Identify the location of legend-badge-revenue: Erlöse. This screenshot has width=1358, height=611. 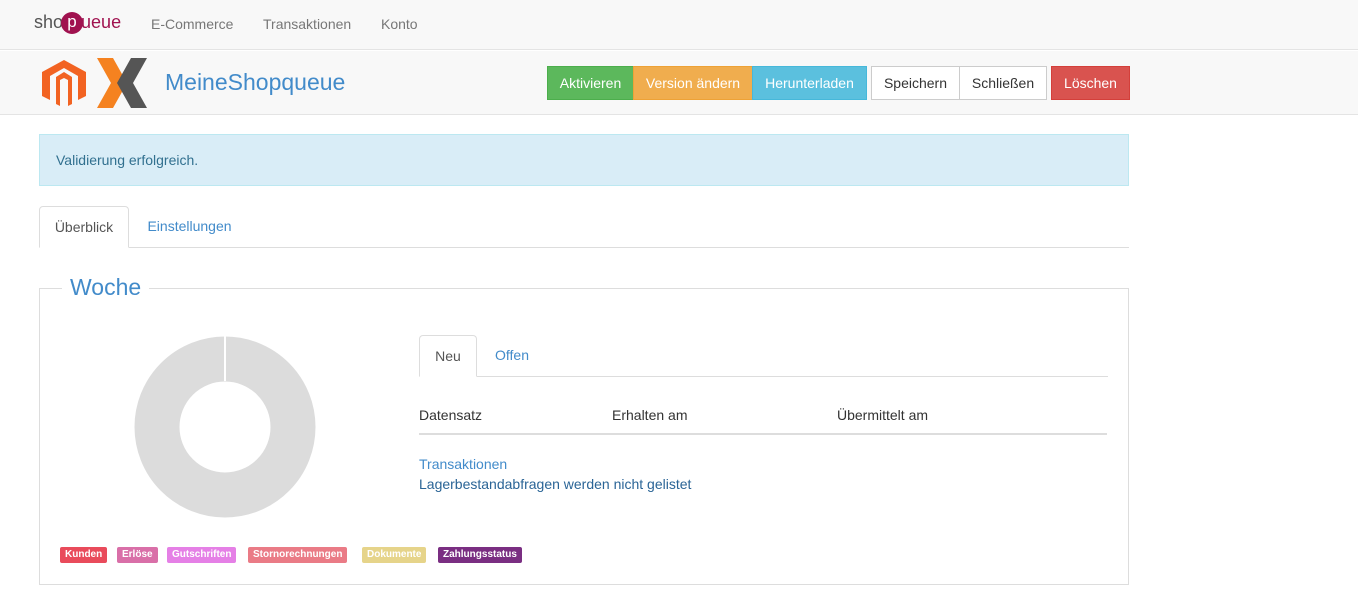
(137, 555).